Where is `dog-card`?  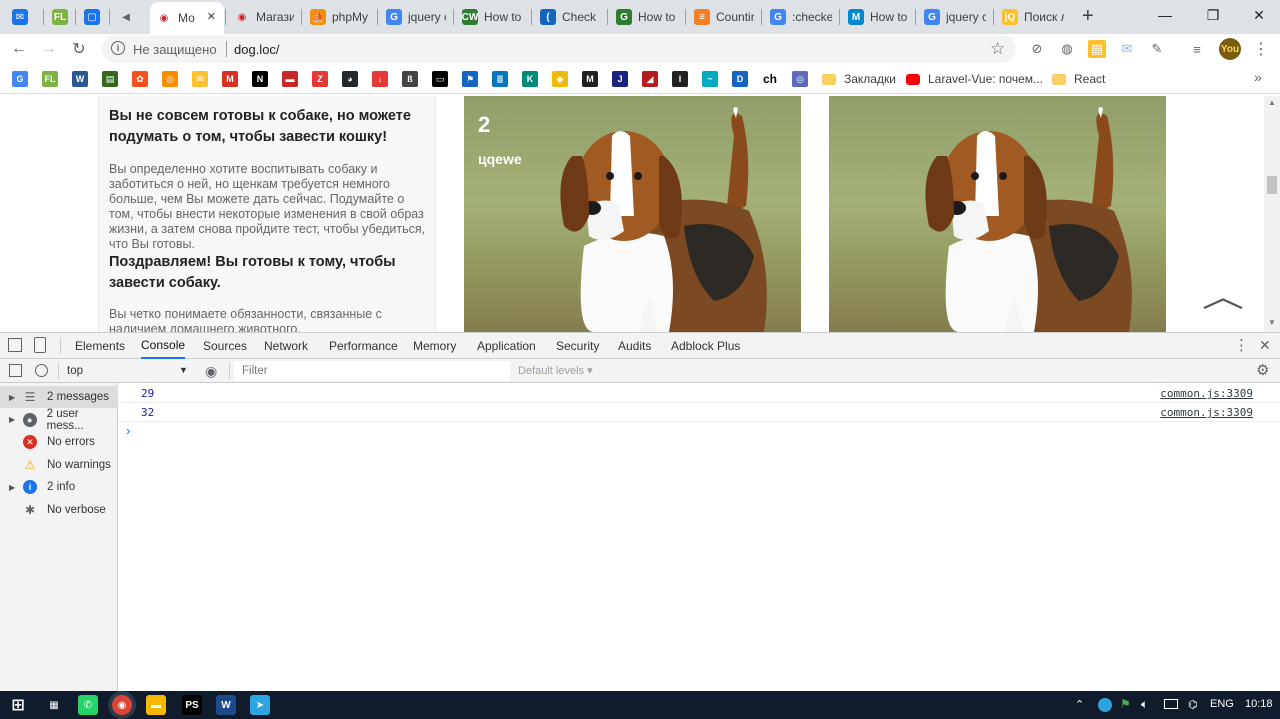
dog-card is located at coordinates (997, 214).